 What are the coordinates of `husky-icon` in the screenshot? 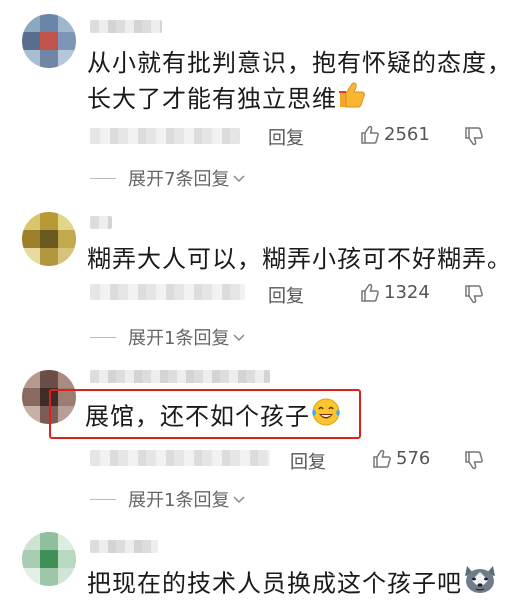 It's located at (480, 584).